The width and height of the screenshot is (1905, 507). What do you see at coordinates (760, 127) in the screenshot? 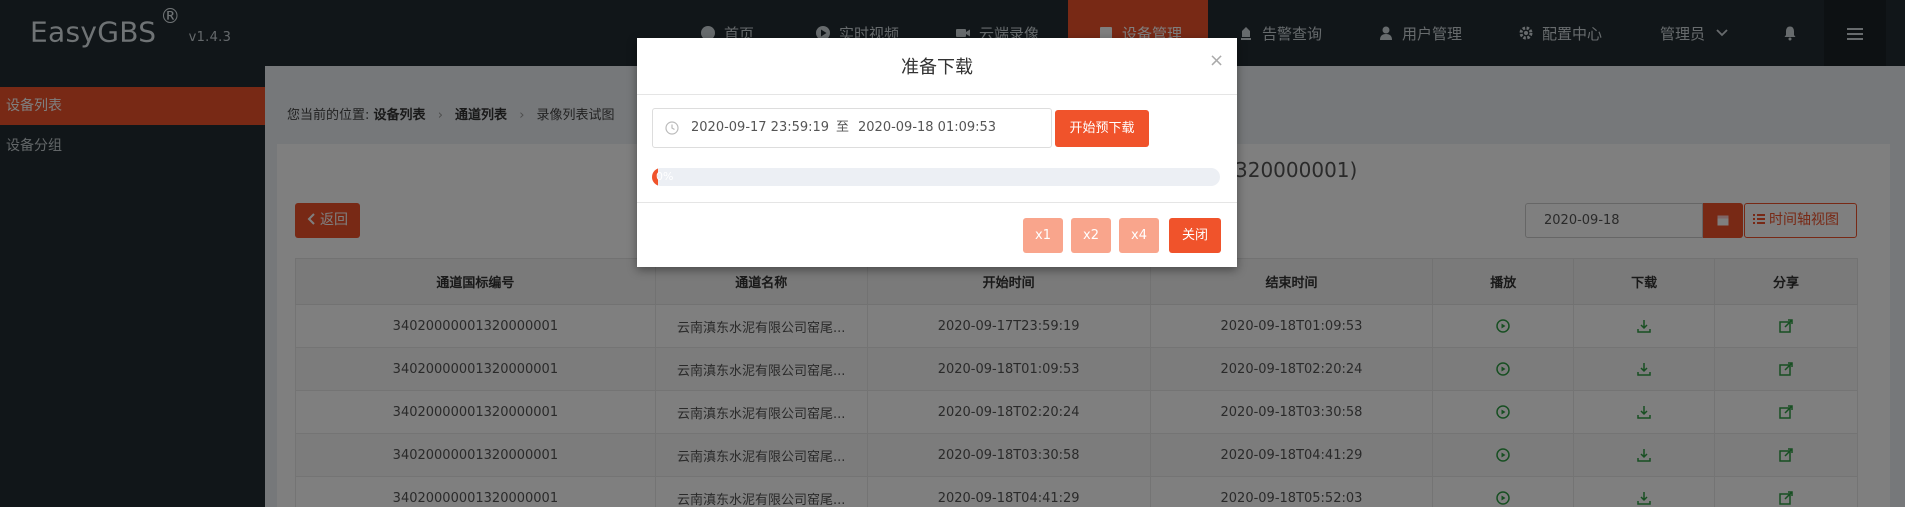
I see `range-start: 2020-09-17 23:59:19` at bounding box center [760, 127].